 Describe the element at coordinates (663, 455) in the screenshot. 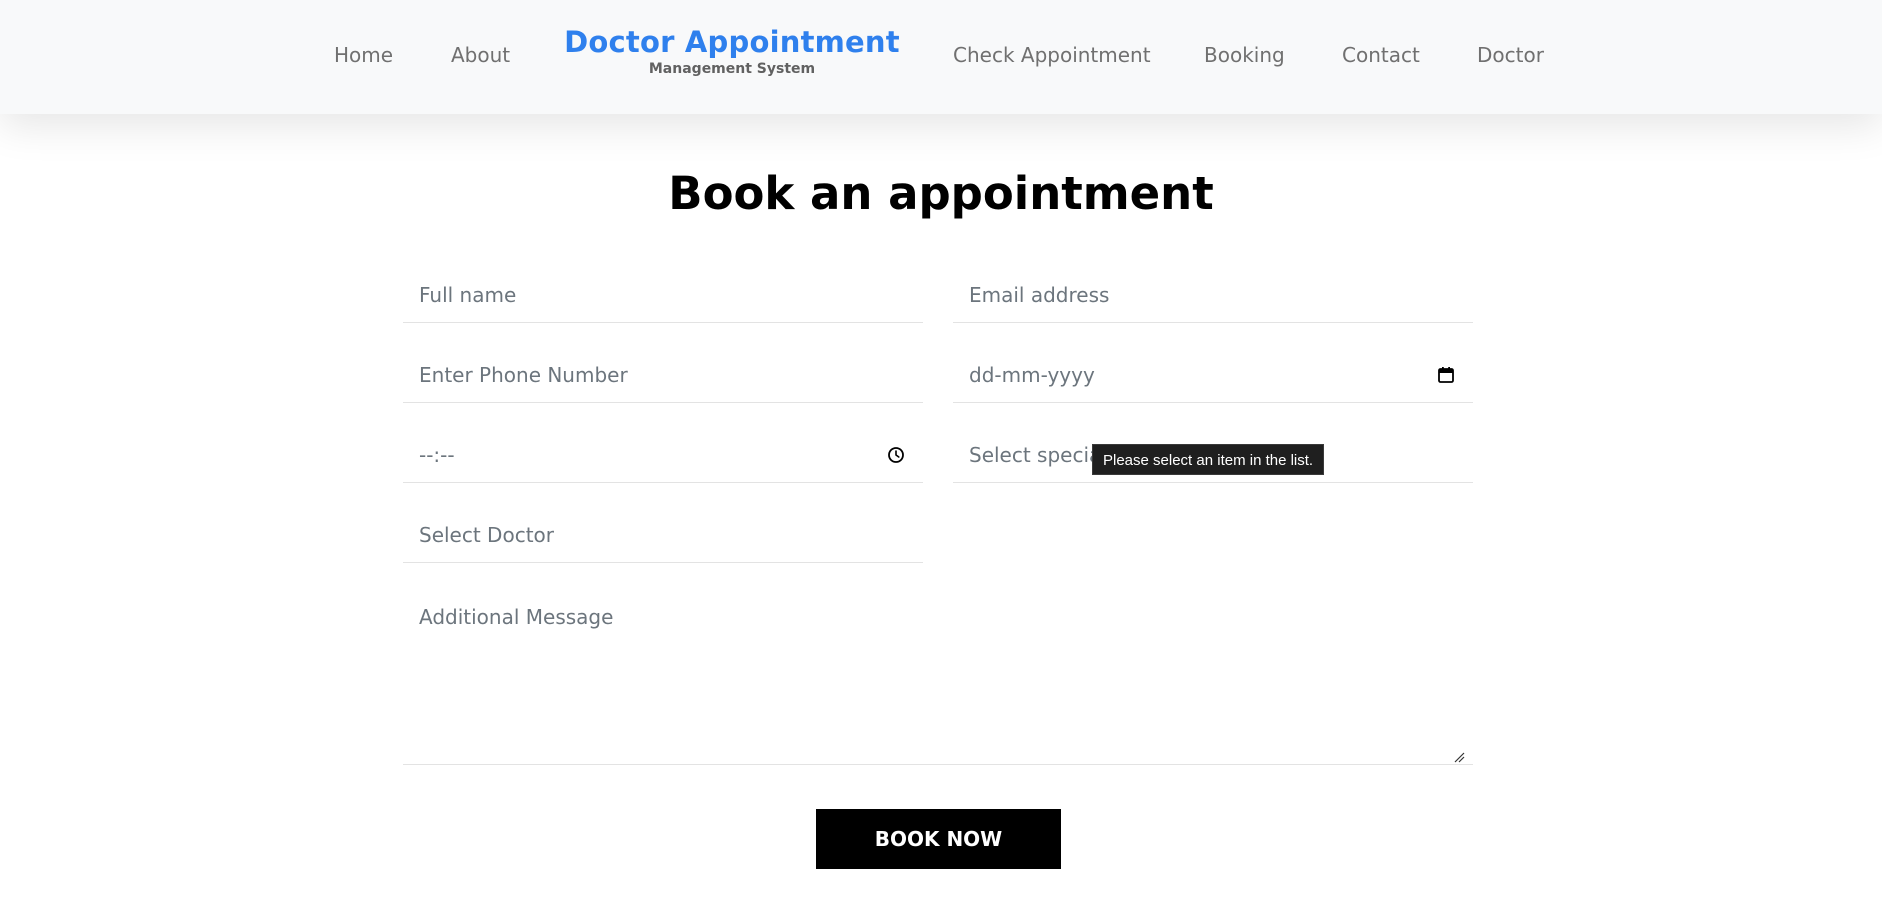

I see `time-field: --:--` at that location.